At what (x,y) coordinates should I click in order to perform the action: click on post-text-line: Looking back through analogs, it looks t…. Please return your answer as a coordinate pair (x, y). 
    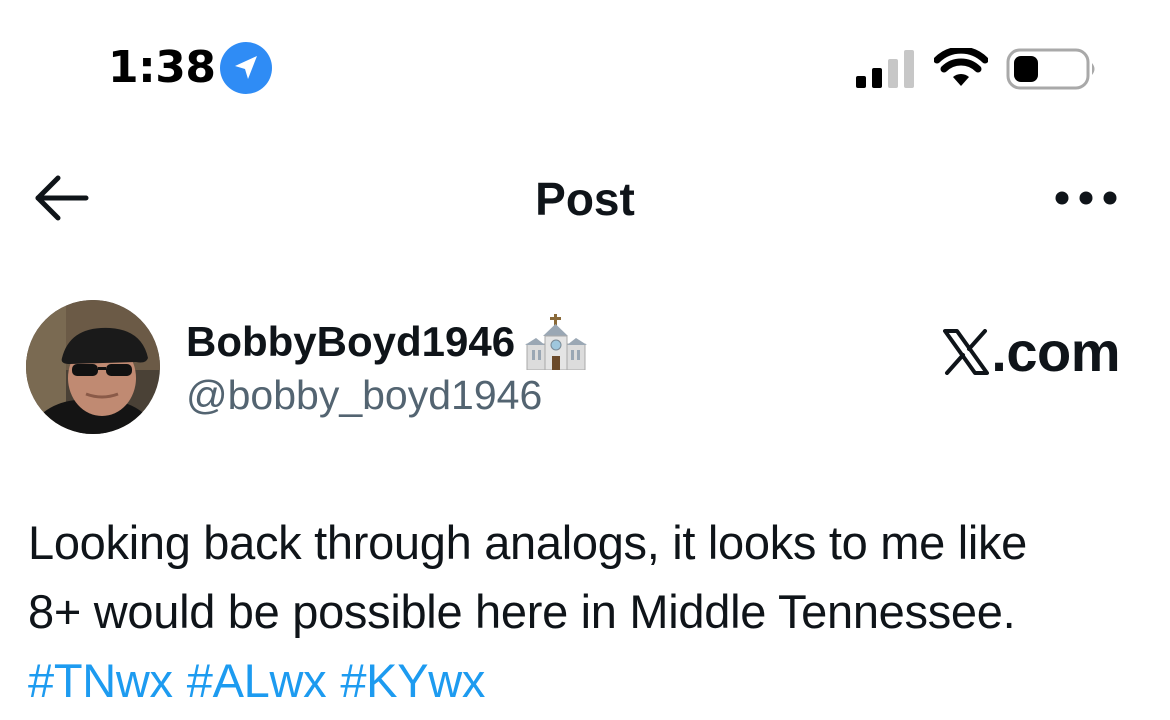
    Looking at the image, I should click on (528, 542).